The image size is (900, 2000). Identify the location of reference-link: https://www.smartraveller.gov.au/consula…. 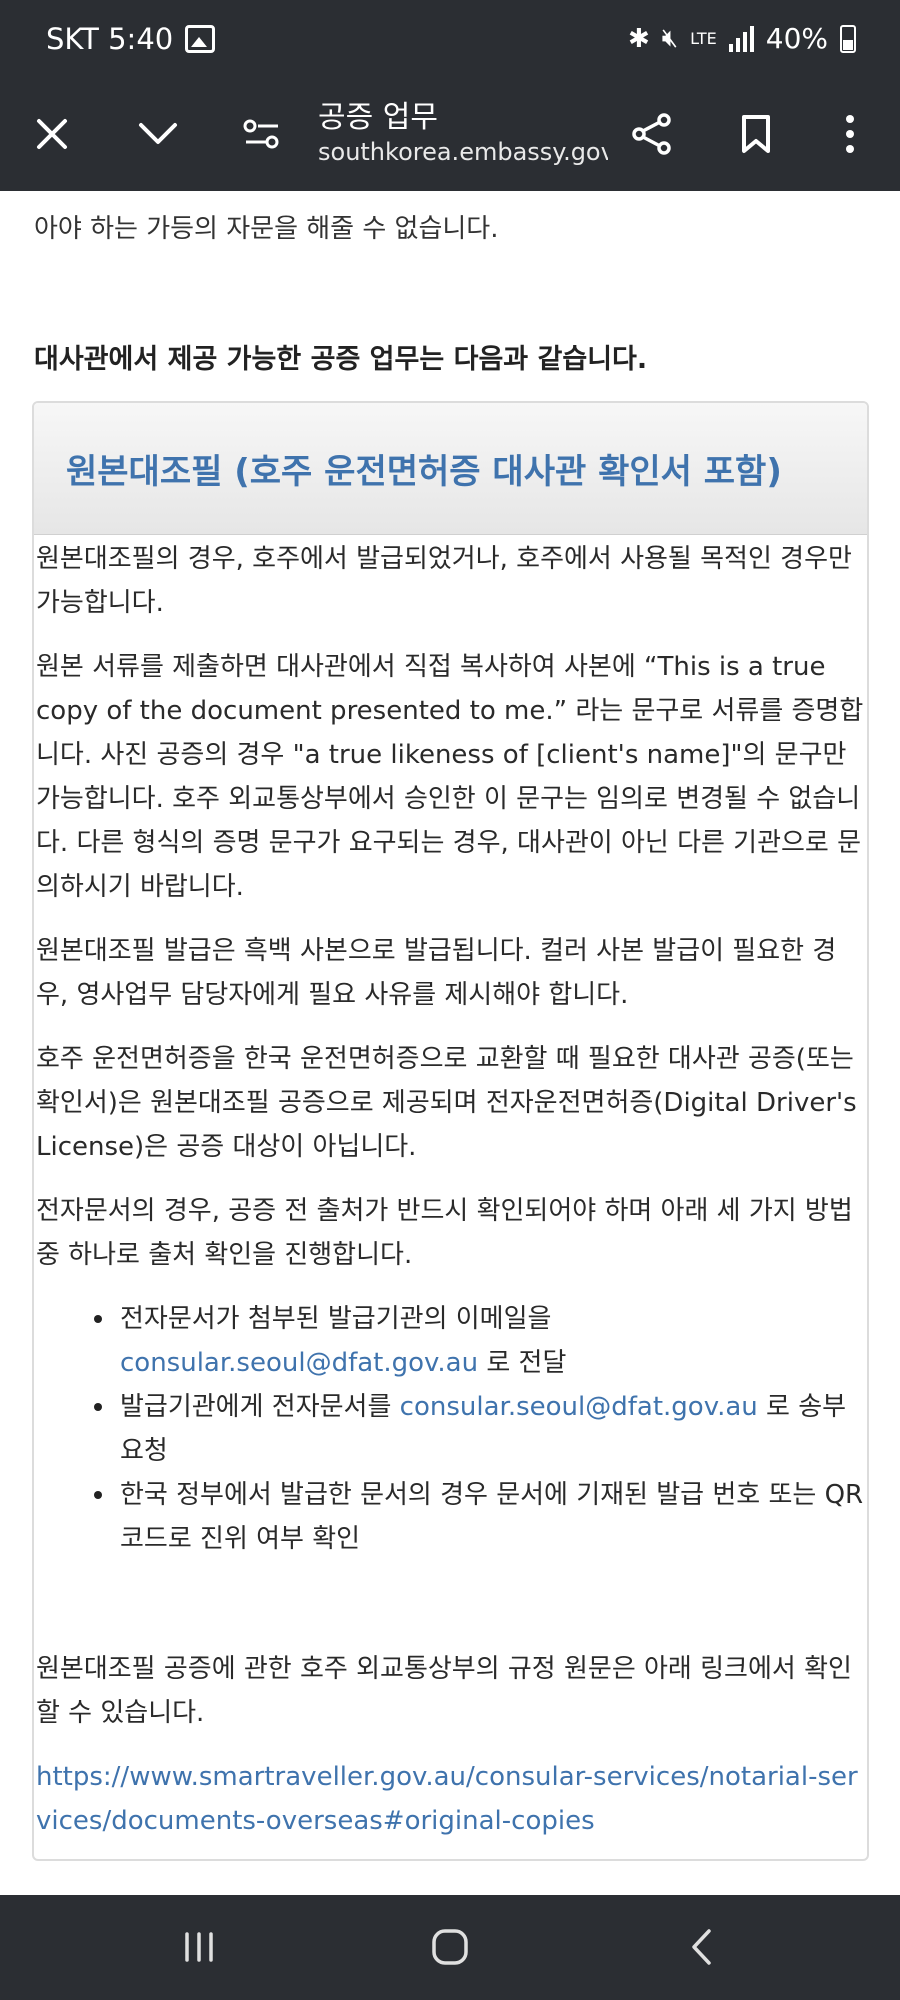
(447, 1799).